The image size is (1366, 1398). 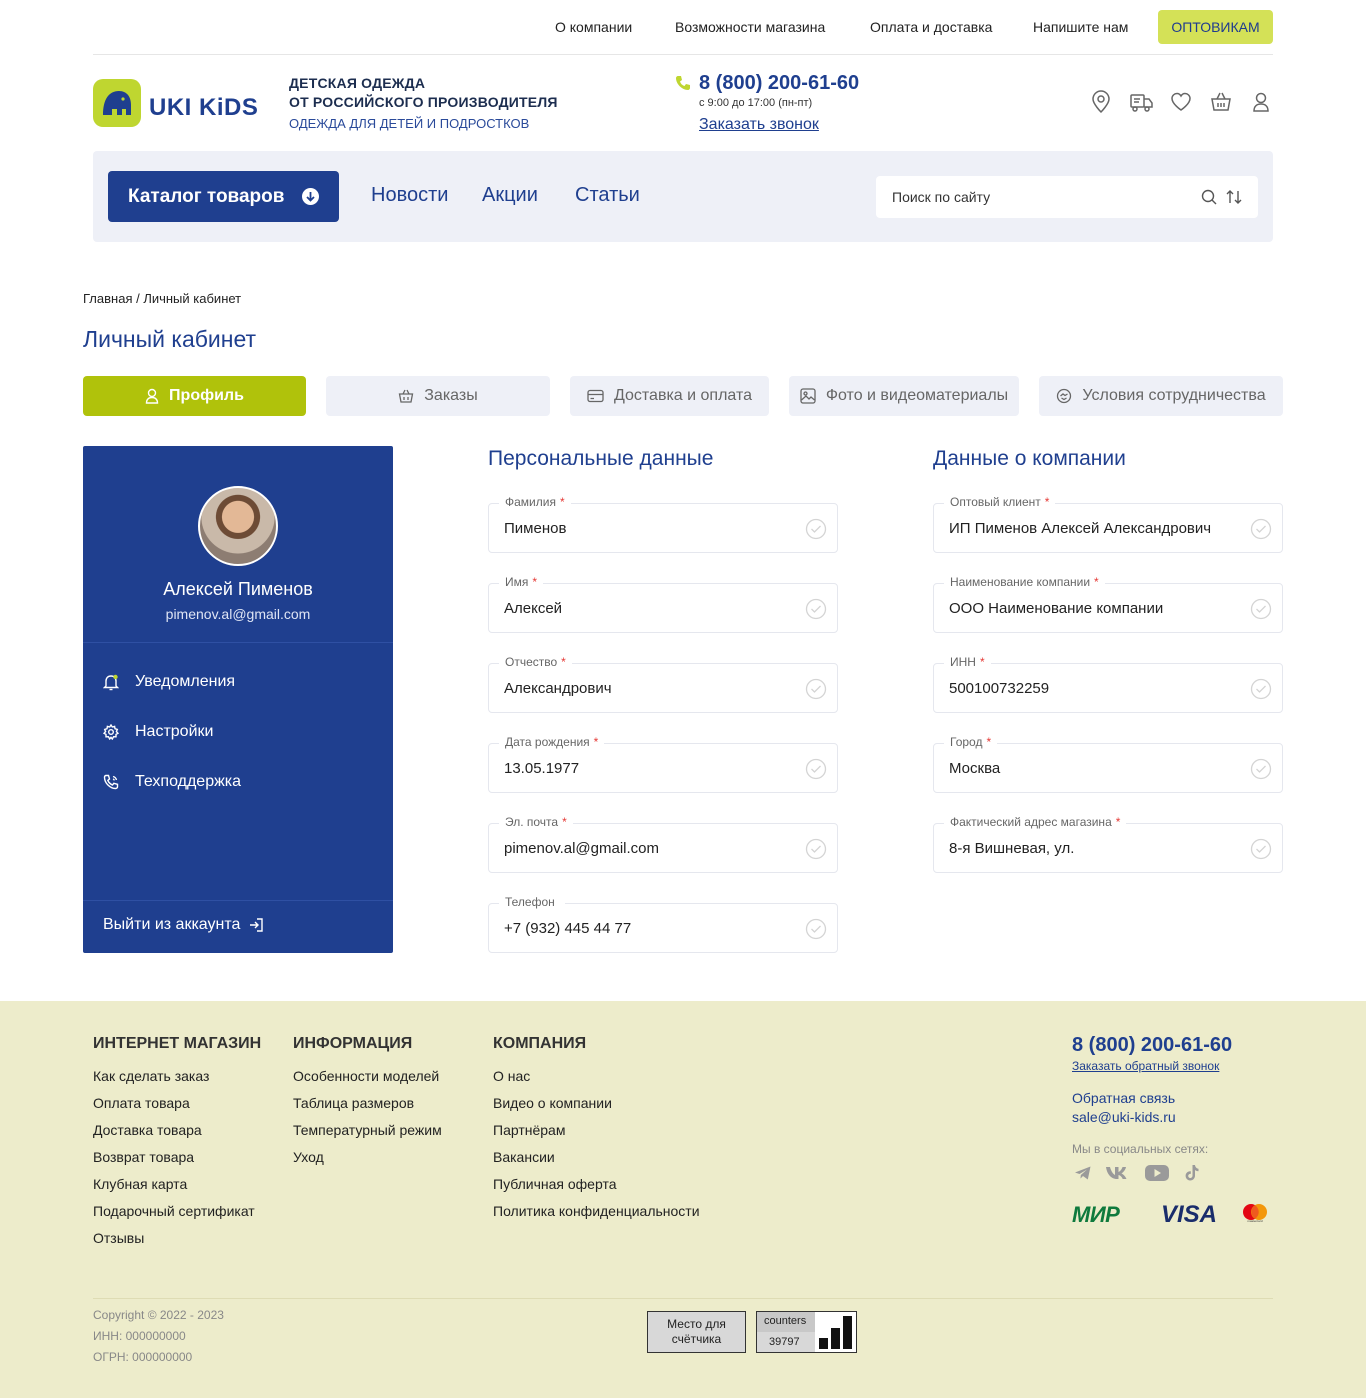 I want to click on footer-link: Видео о компании, so click(x=552, y=1103).